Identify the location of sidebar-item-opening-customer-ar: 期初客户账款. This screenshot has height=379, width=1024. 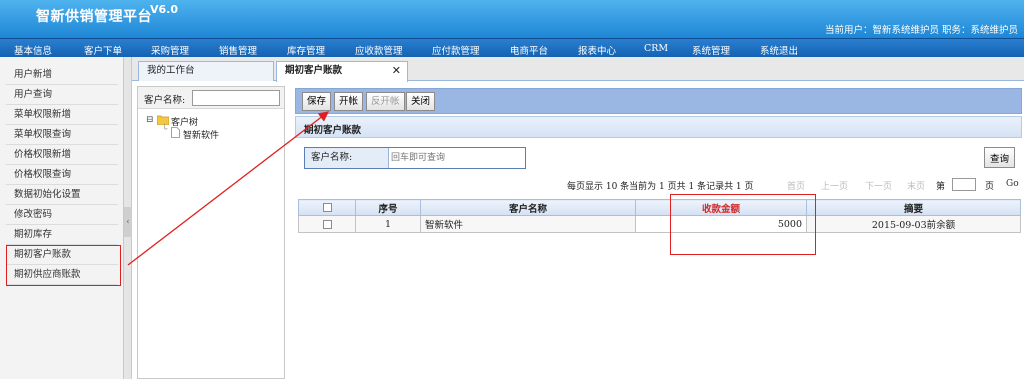
(62, 255).